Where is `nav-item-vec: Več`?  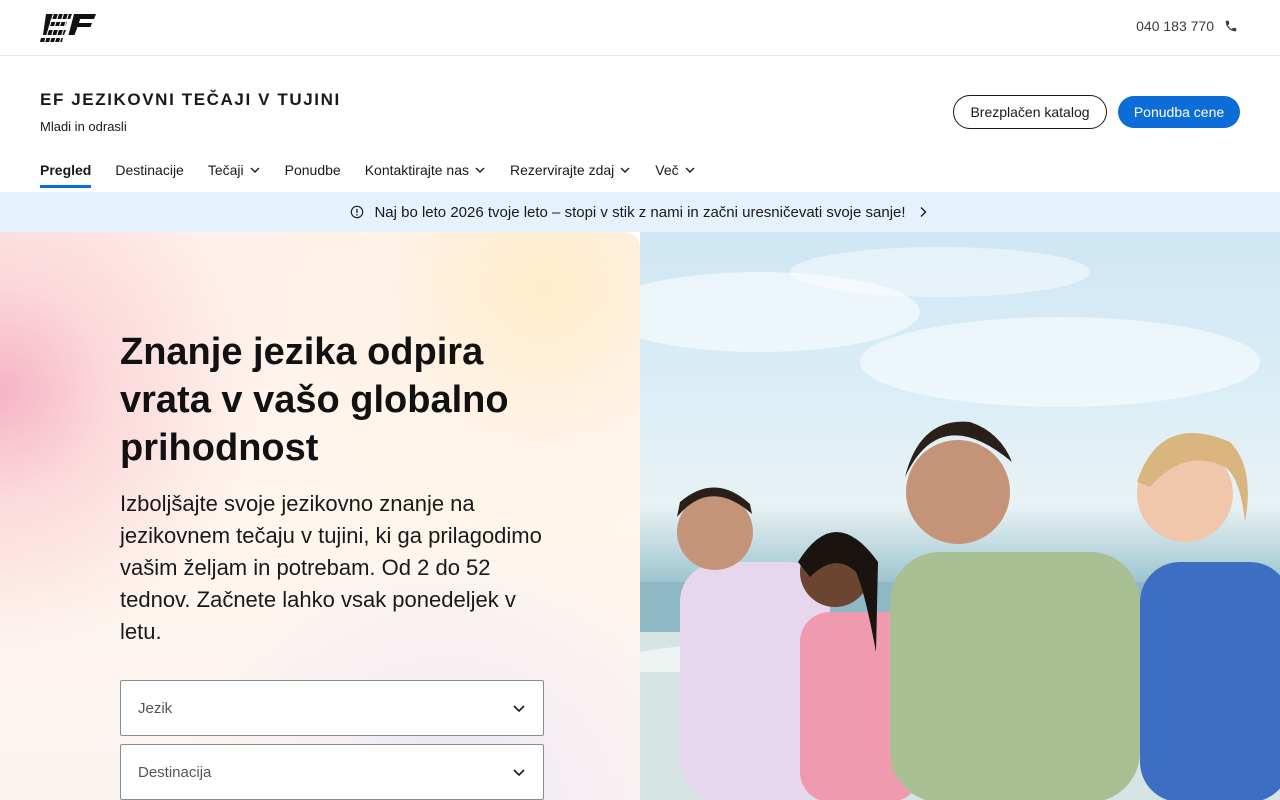 nav-item-vec: Več is located at coordinates (675, 172).